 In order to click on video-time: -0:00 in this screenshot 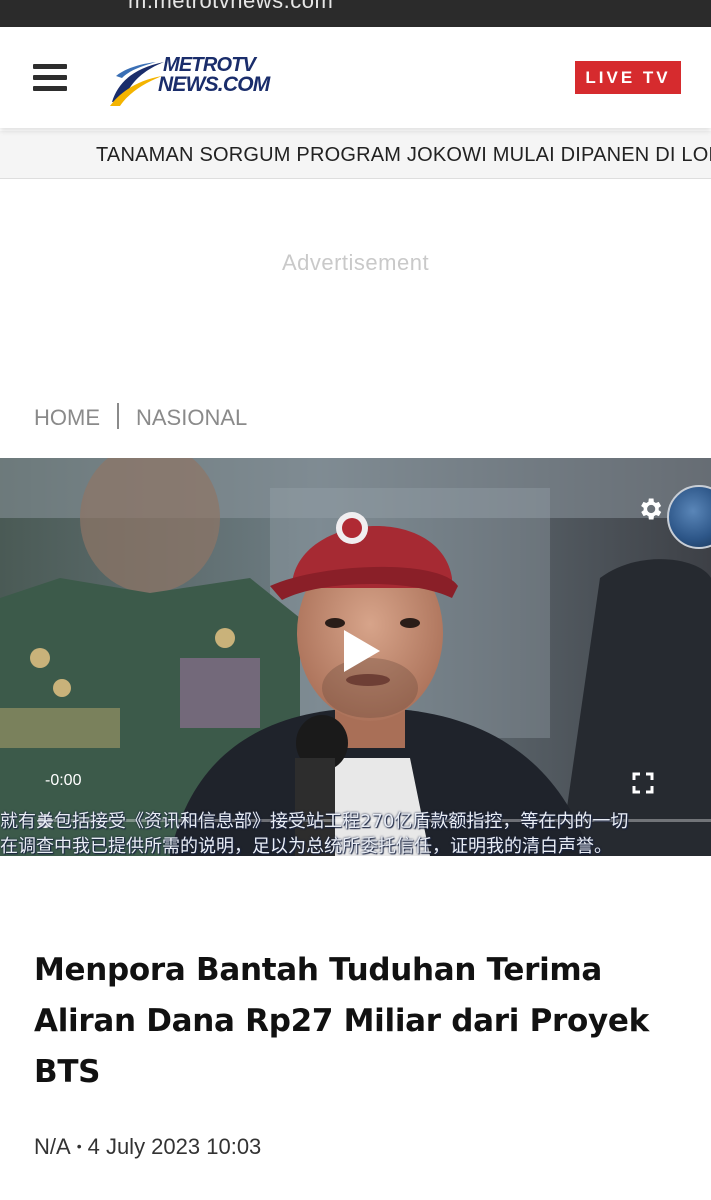, I will do `click(63, 780)`.